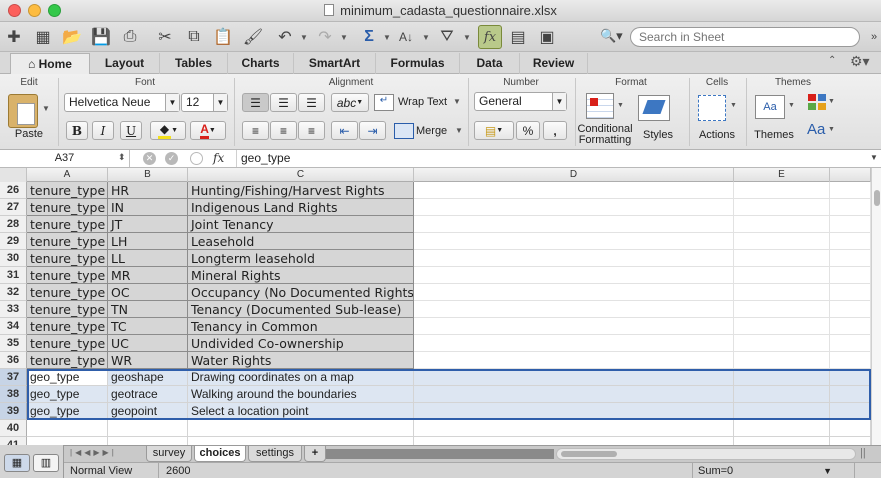 The height and width of the screenshot is (478, 881). I want to click on select-all-corner, so click(13, 175).